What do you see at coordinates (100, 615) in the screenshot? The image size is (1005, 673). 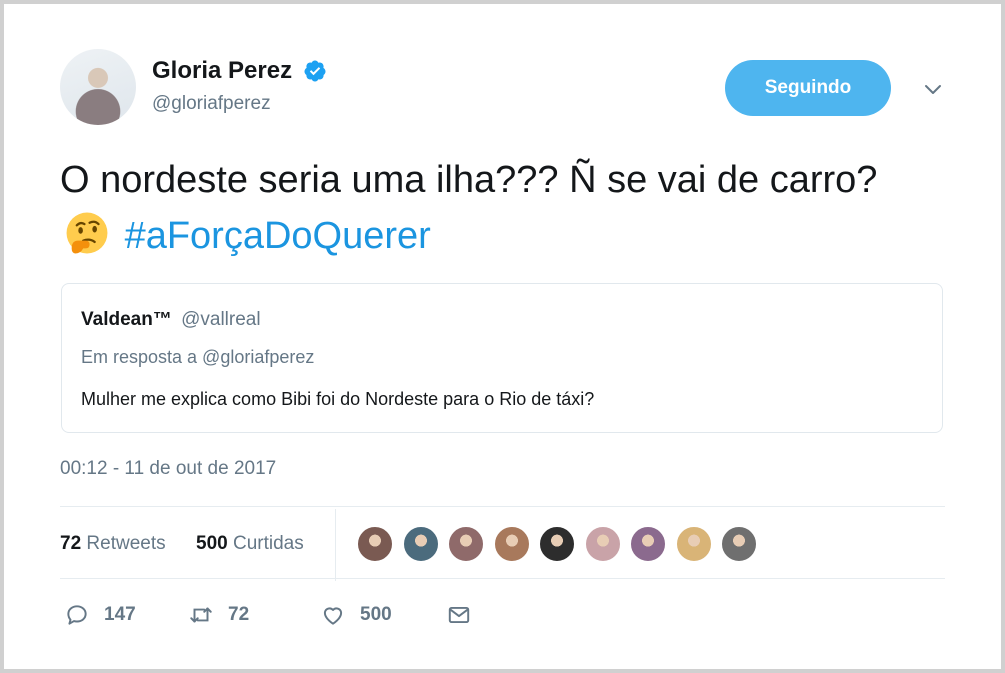 I see `reply-button: 147` at bounding box center [100, 615].